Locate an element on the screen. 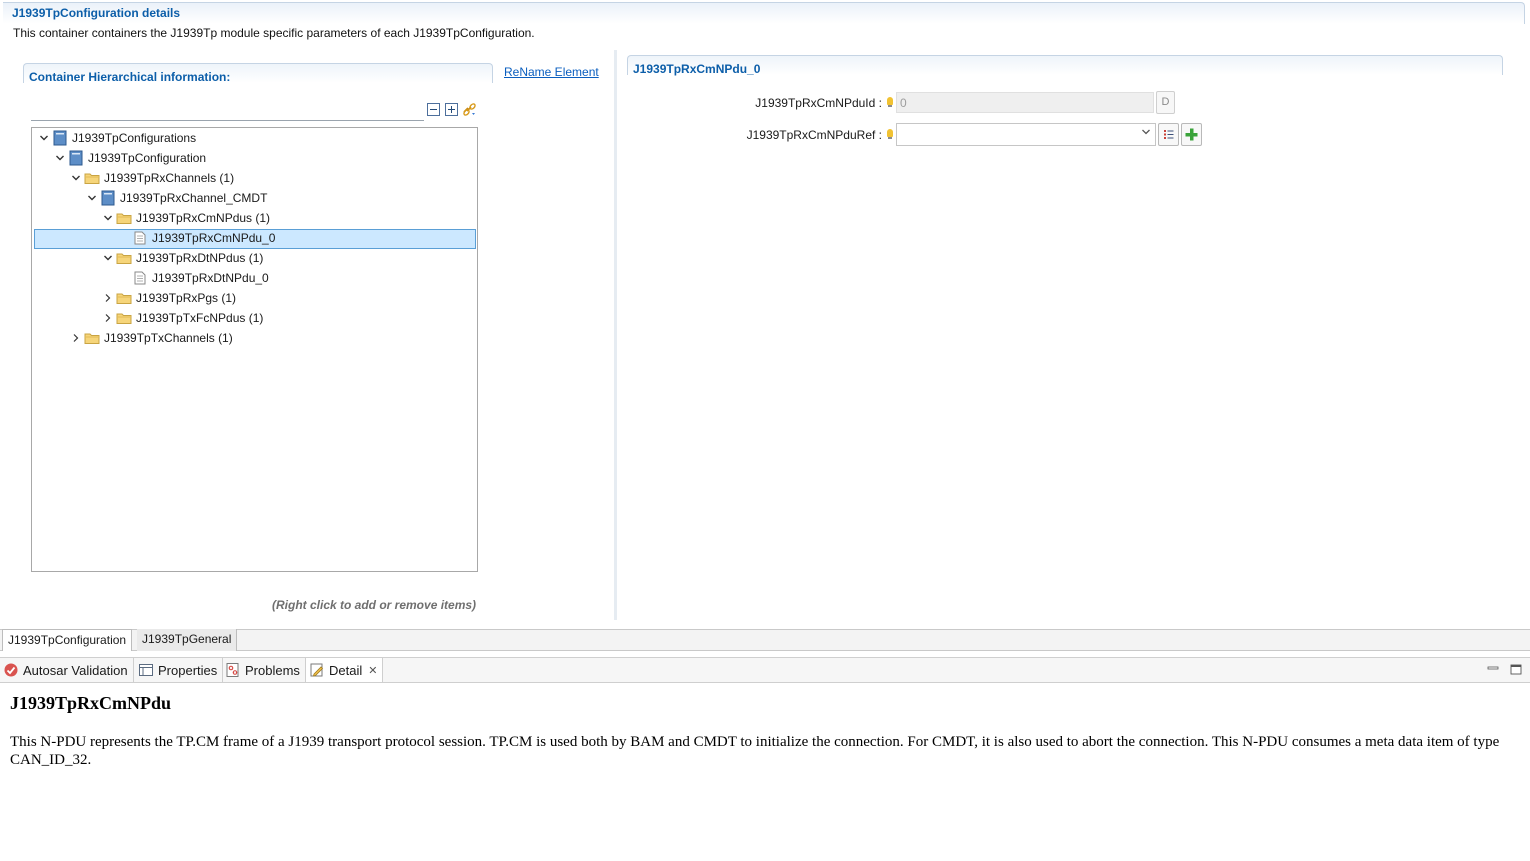 Image resolution: width=1530 pixels, height=861 pixels. minimize-icon is located at coordinates (1493, 669).